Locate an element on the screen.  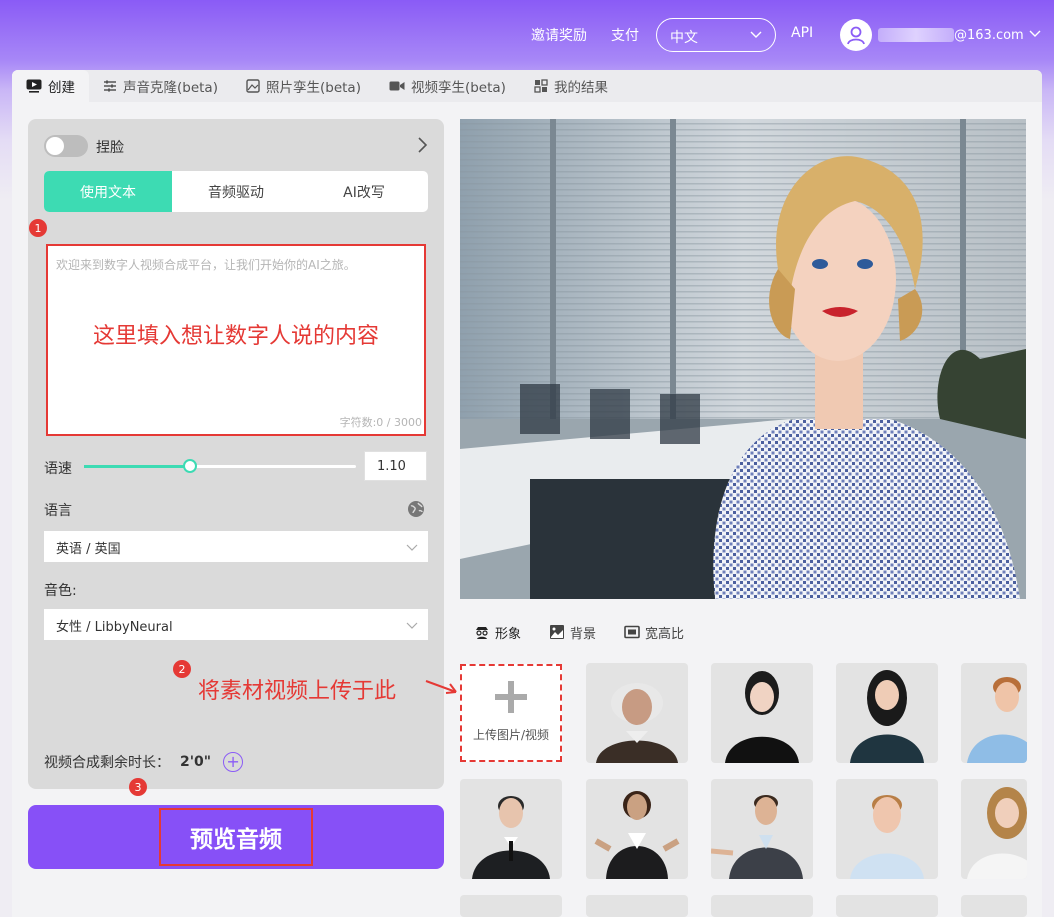
annotation-upload-text: 将素材视频上传于此 is located at coordinates (297, 691).